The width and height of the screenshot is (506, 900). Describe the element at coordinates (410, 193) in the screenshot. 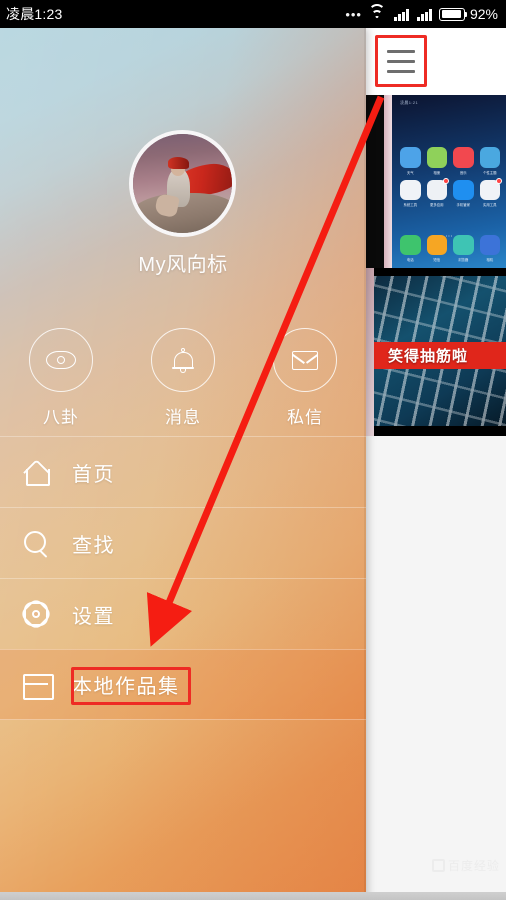

I see `app-icon: 系统工具` at that location.